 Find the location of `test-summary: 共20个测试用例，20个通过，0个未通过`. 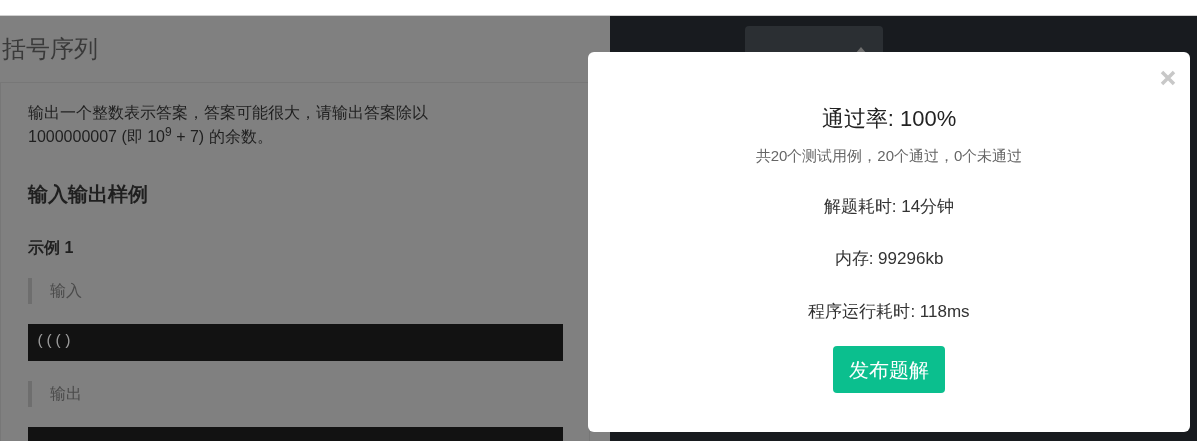

test-summary: 共20个测试用例，20个通过，0个未通过 is located at coordinates (889, 156).